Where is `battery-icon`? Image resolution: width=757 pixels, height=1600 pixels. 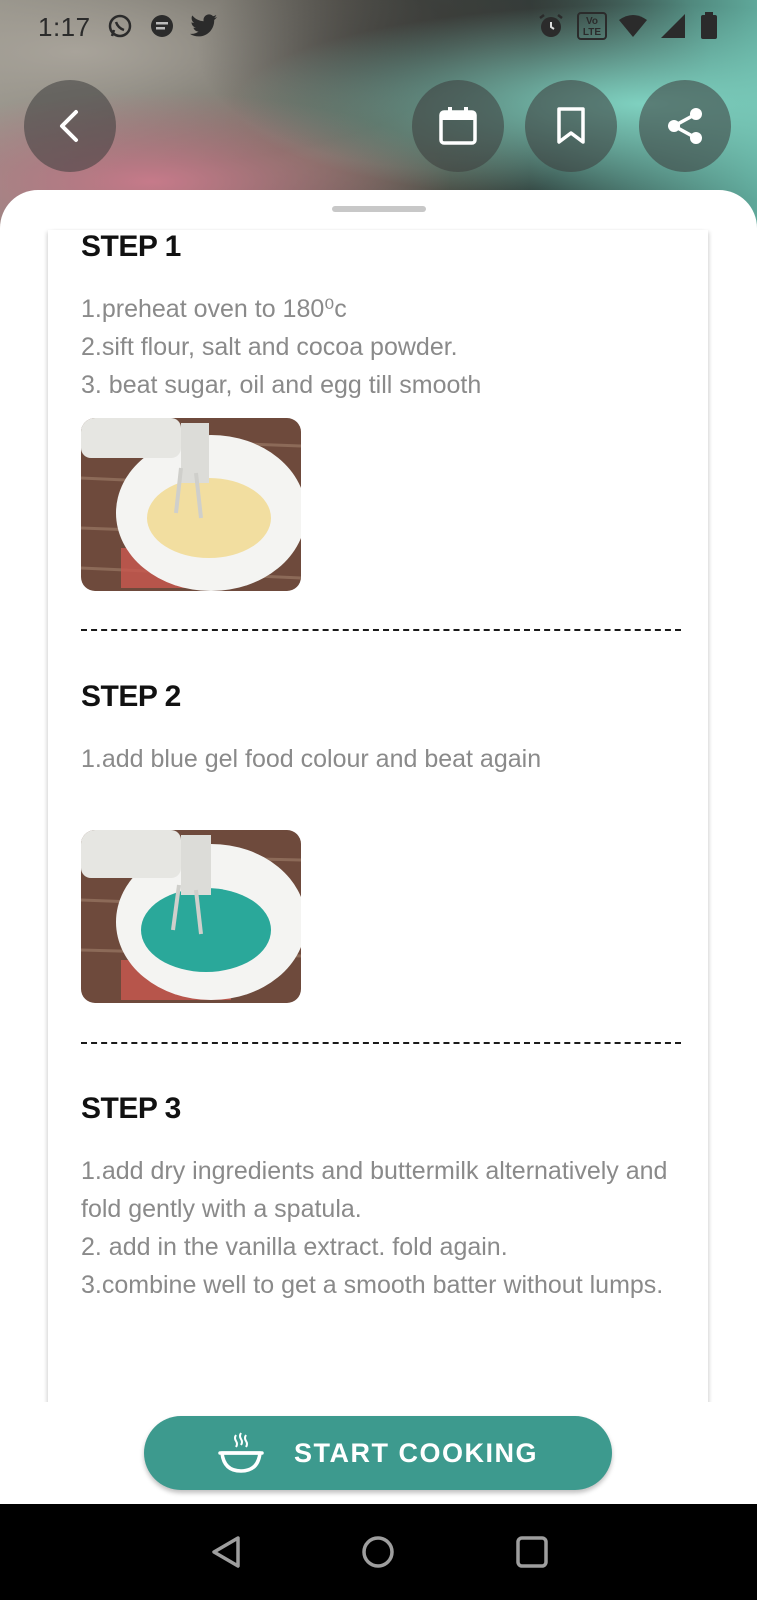
battery-icon is located at coordinates (709, 26).